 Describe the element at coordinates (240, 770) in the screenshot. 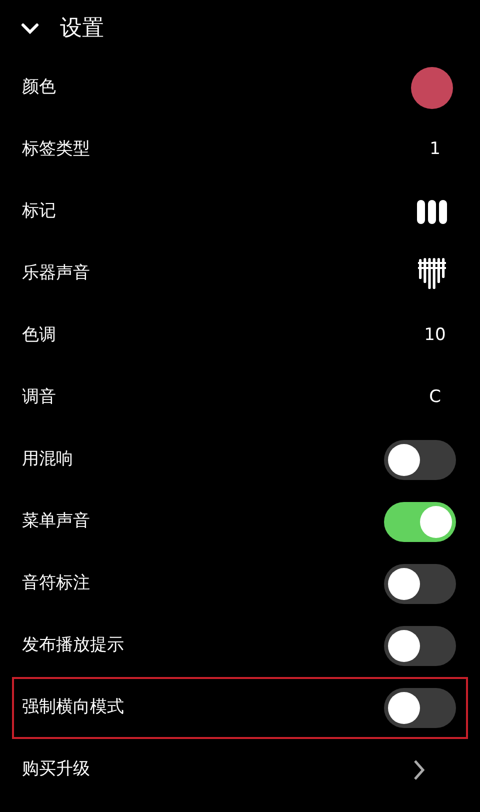

I see `settings-row: 购买升级` at that location.